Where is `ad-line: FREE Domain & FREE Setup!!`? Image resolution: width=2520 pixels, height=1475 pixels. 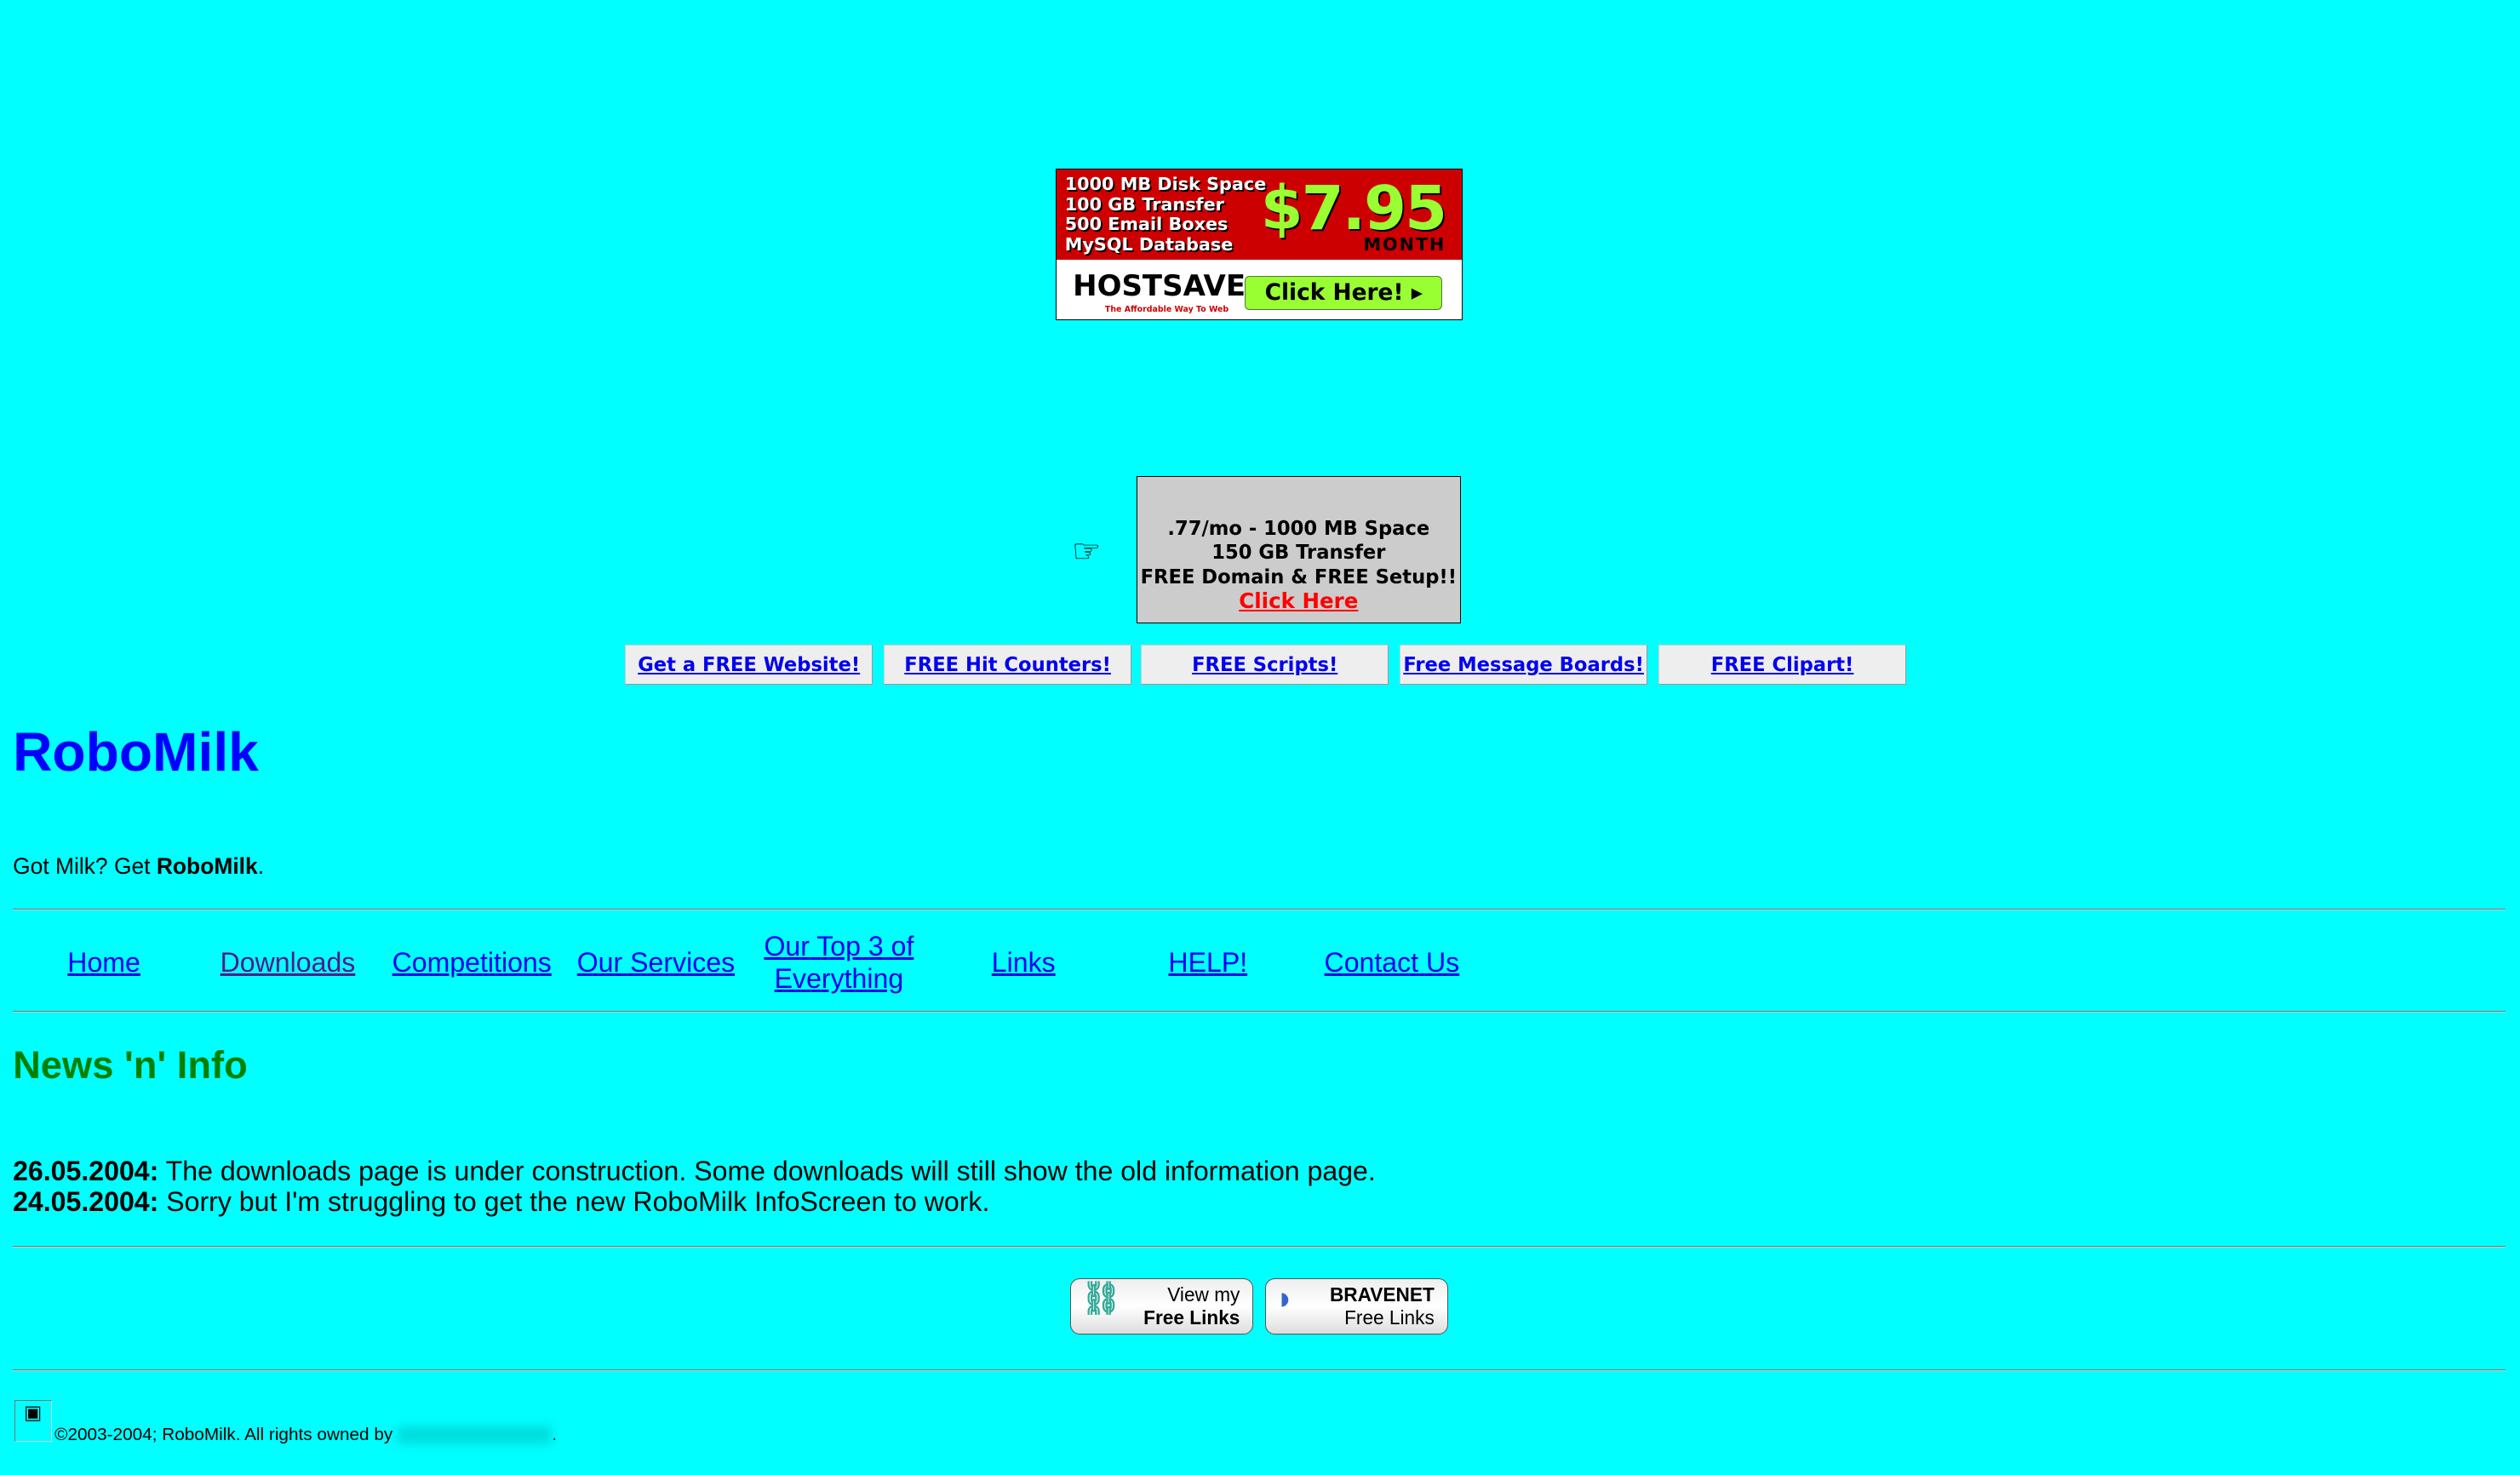 ad-line: FREE Domain & FREE Setup!! is located at coordinates (1299, 576).